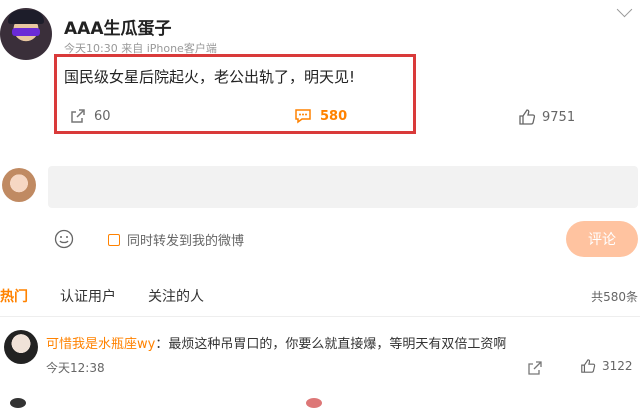  What do you see at coordinates (176, 296) in the screenshot?
I see `tab-following: 关注的人` at bounding box center [176, 296].